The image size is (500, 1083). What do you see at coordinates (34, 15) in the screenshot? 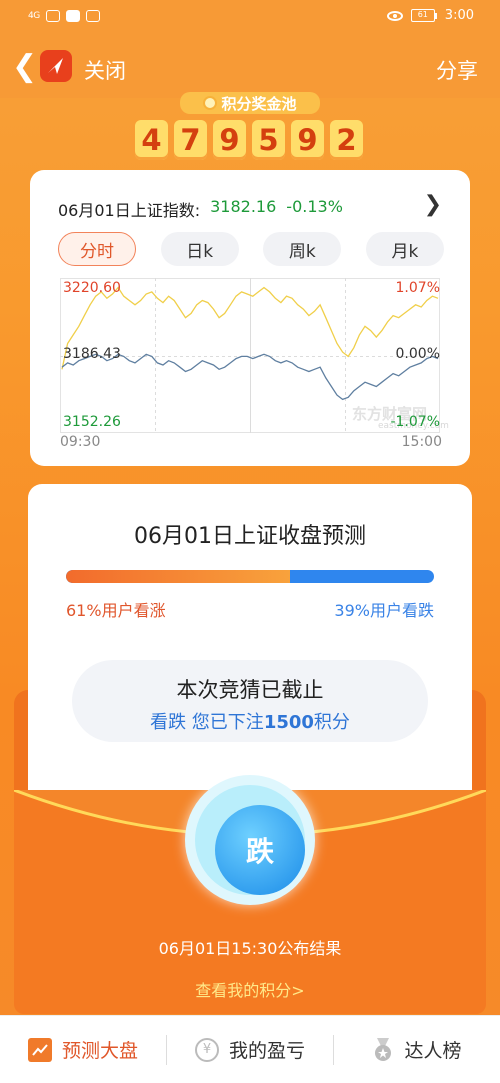
I see `signal-indicator: 4G` at bounding box center [34, 15].